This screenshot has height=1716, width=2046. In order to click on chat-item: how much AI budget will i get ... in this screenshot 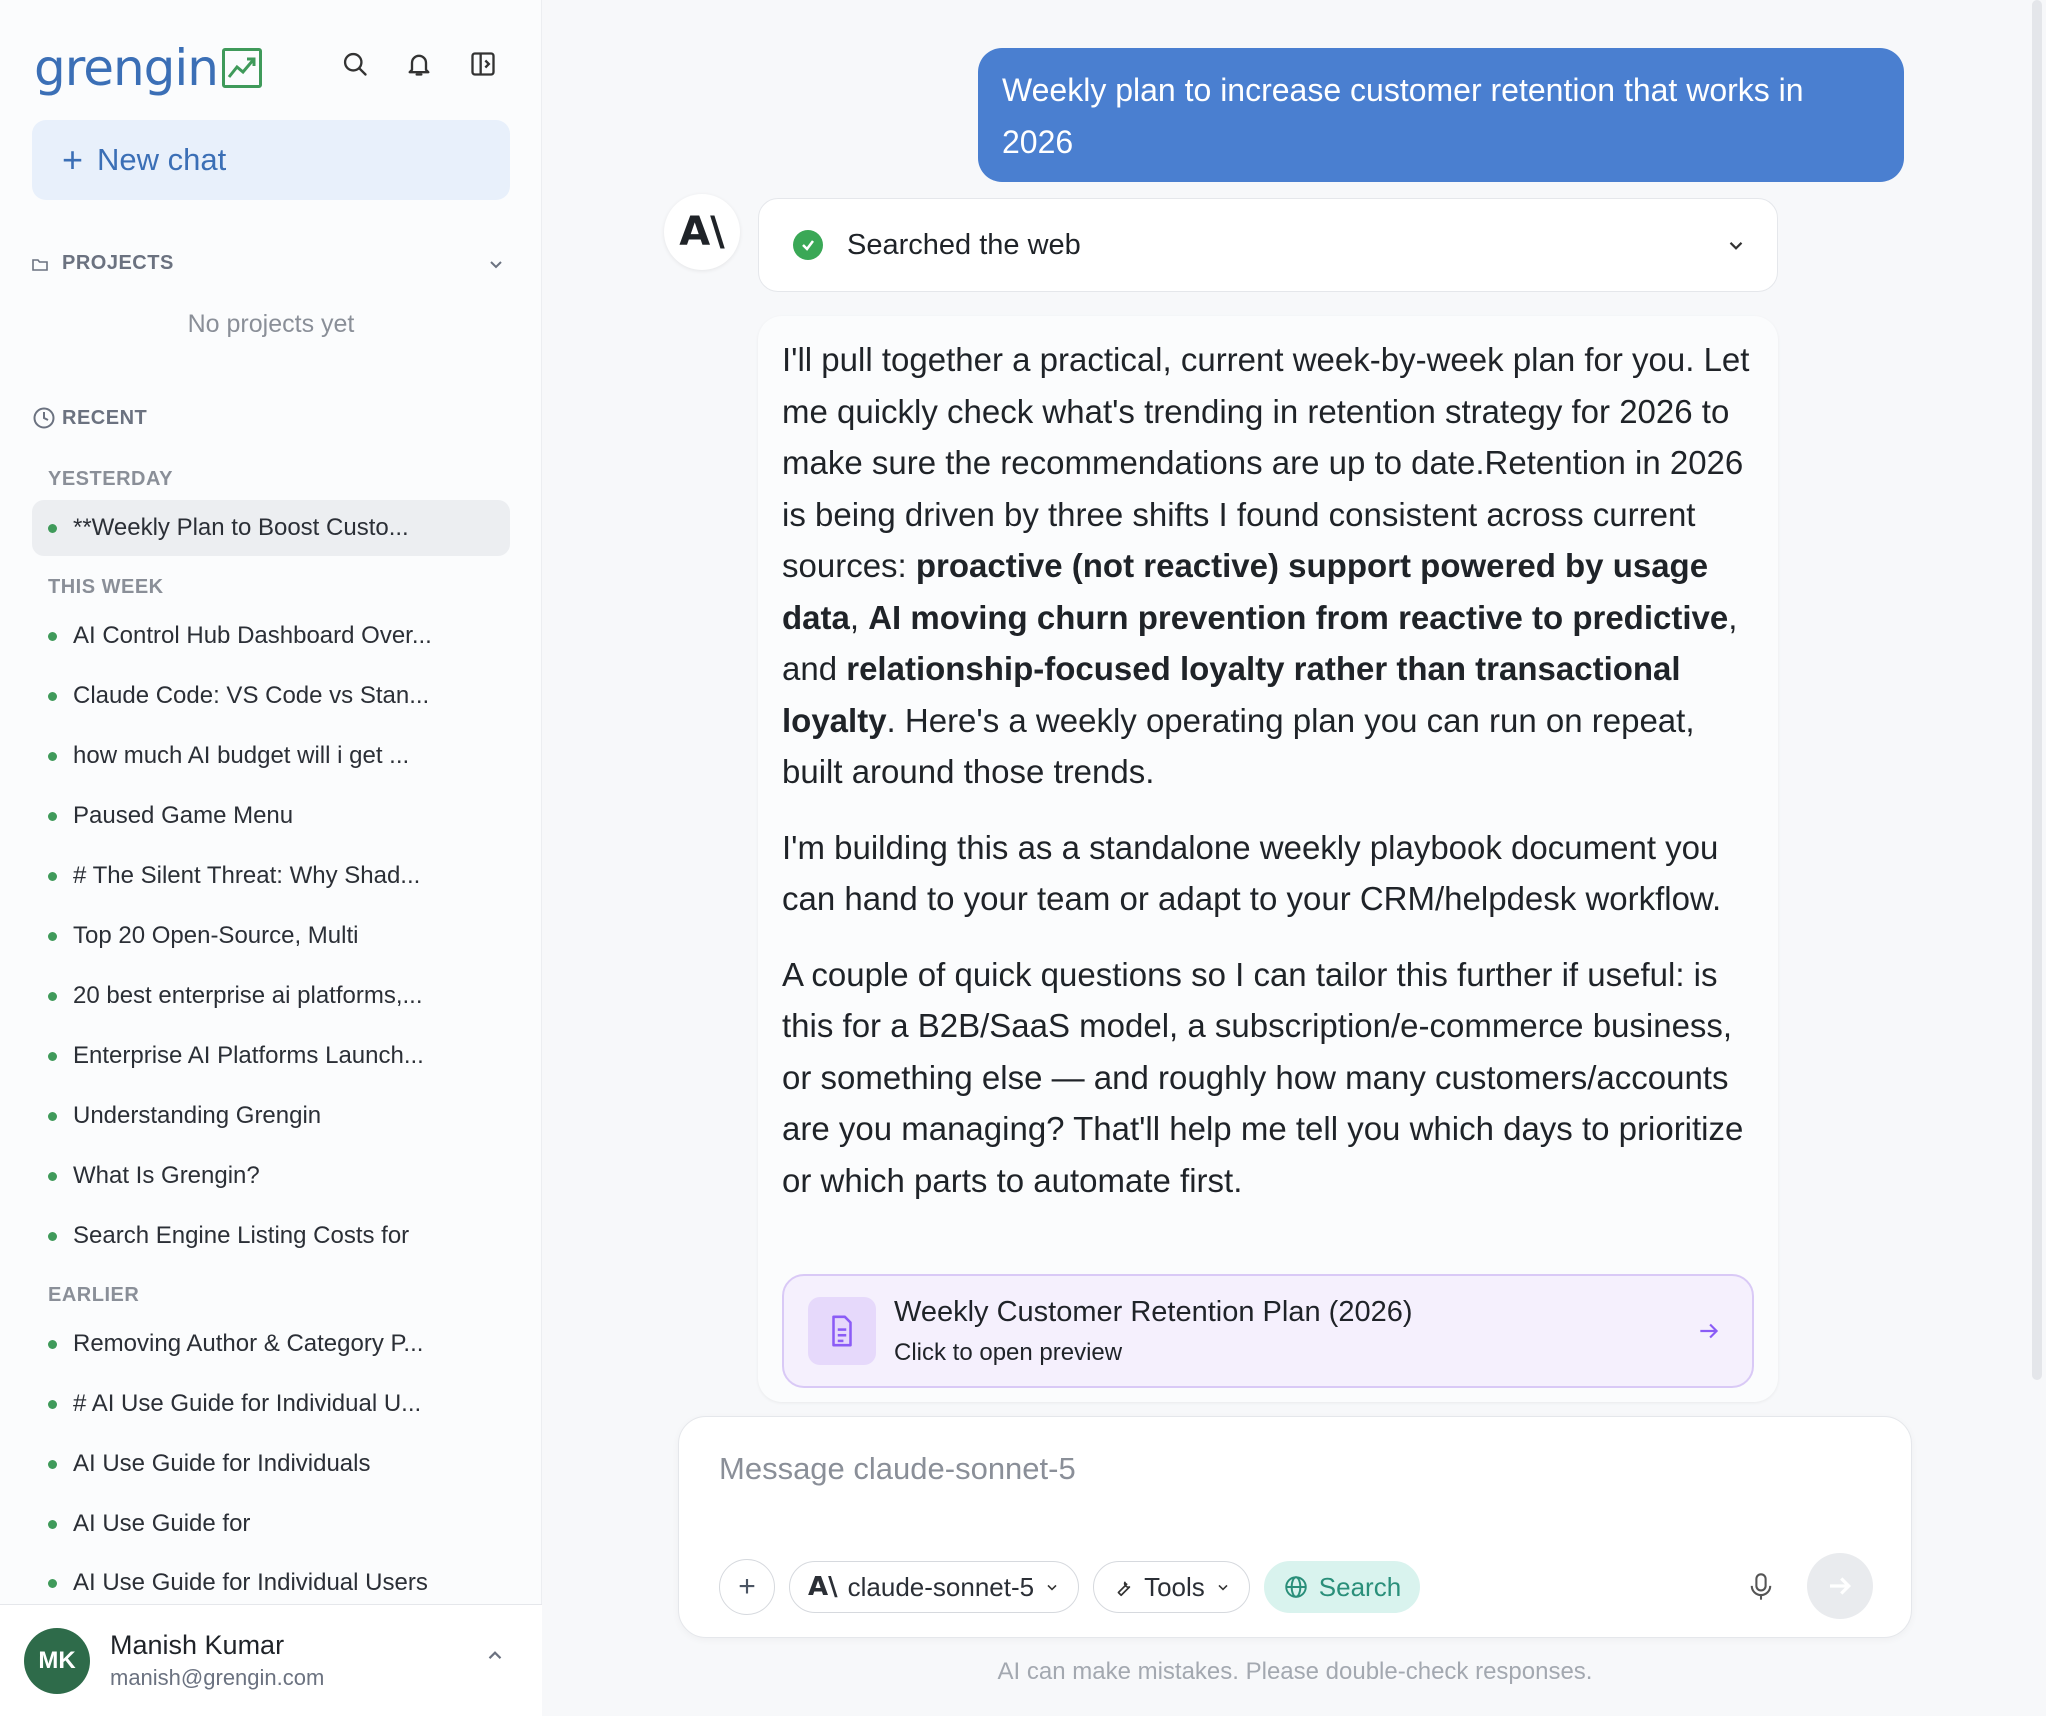, I will do `click(271, 756)`.